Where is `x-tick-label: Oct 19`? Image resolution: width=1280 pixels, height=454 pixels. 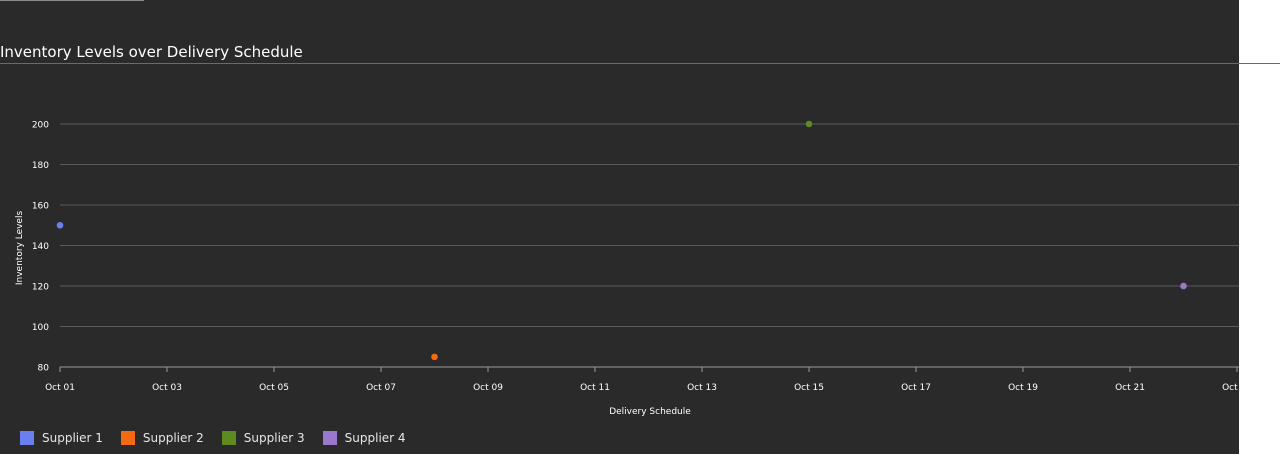
x-tick-label: Oct 19 is located at coordinates (1023, 388).